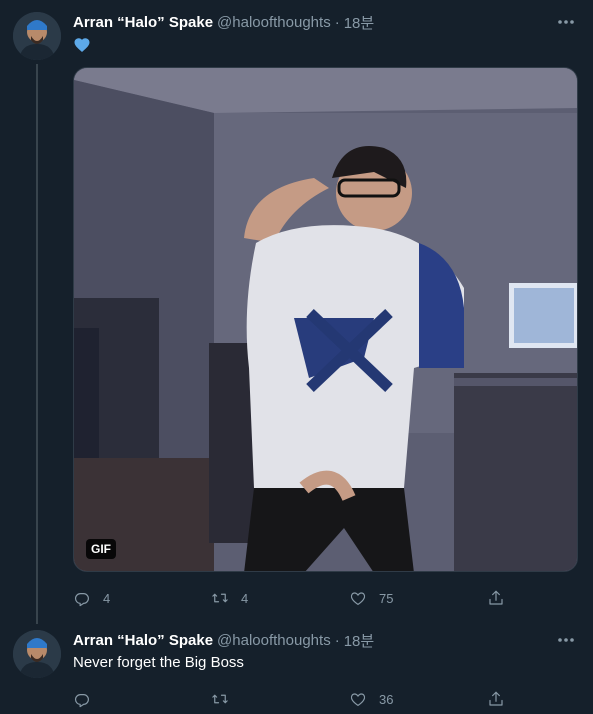  Describe the element at coordinates (158, 662) in the screenshot. I see `tweet-text: Never forget the Big Boss` at that location.